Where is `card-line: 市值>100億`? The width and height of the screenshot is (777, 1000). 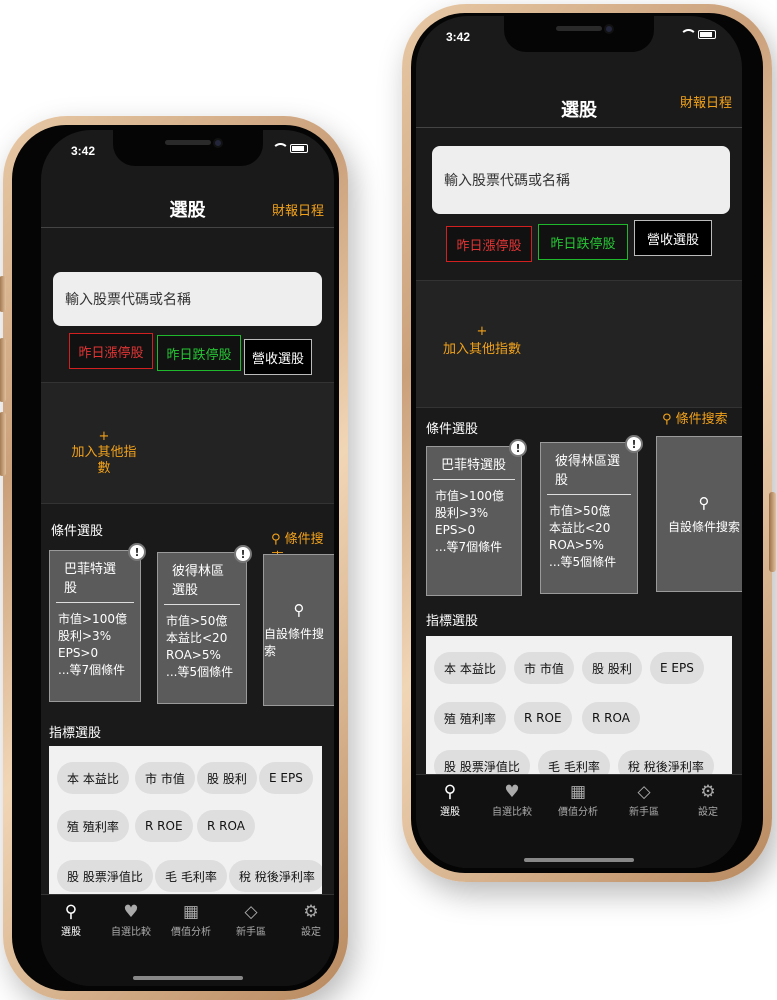
card-line: 市值>100億 is located at coordinates (92, 619).